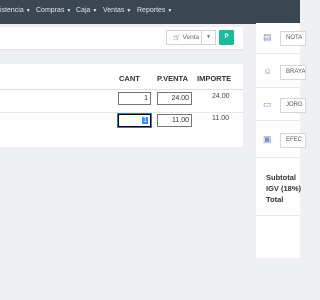  I want to click on nav-item-caja: Caja ▼, so click(86, 10).